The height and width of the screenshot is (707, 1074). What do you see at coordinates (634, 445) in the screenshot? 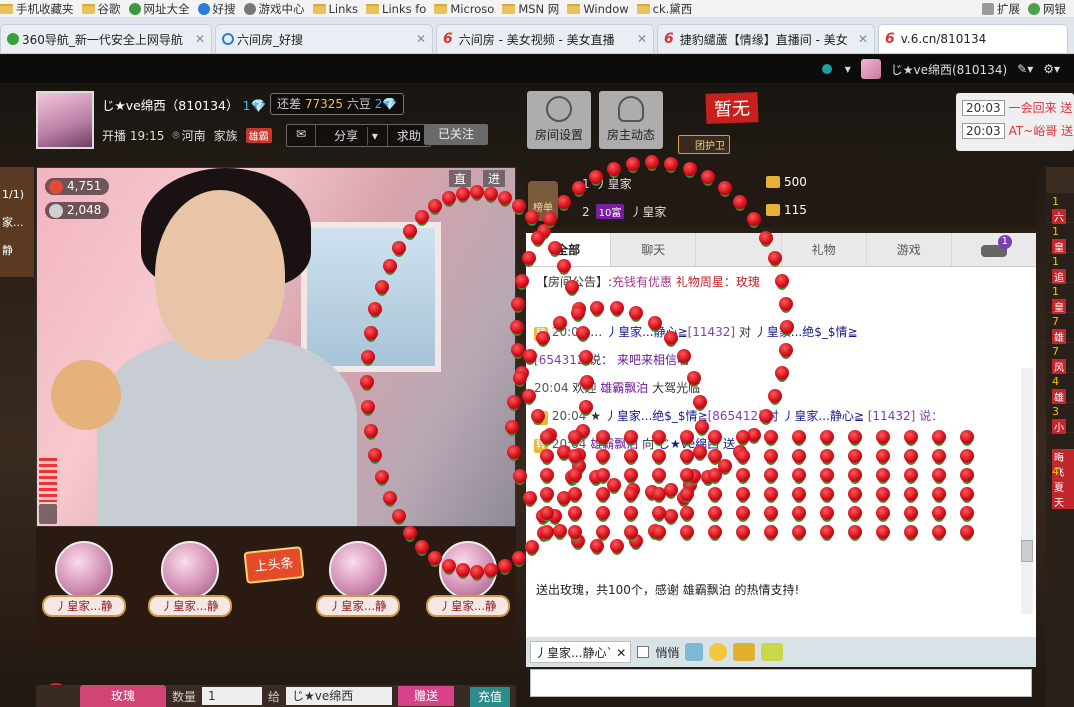
I see `chat-message: 转 20:04 雄霸飘泊 向 じ★ve绵西 送` at bounding box center [634, 445].